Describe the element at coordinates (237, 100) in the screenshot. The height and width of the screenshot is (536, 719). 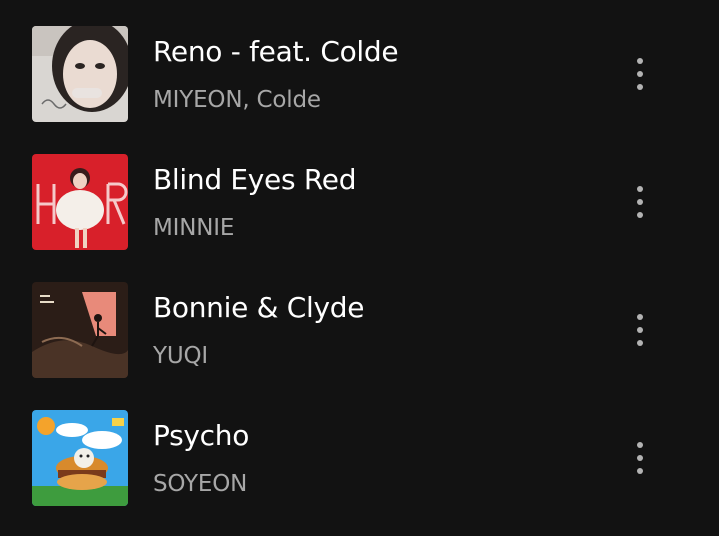
I see `track-artist: MIYEON, Colde` at that location.